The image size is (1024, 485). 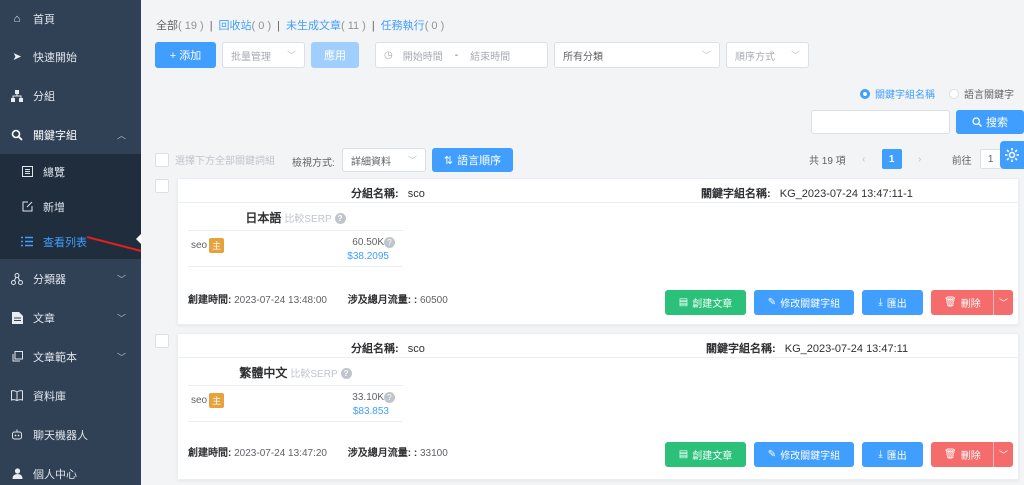 I want to click on settings-gear-button, so click(x=1012, y=155).